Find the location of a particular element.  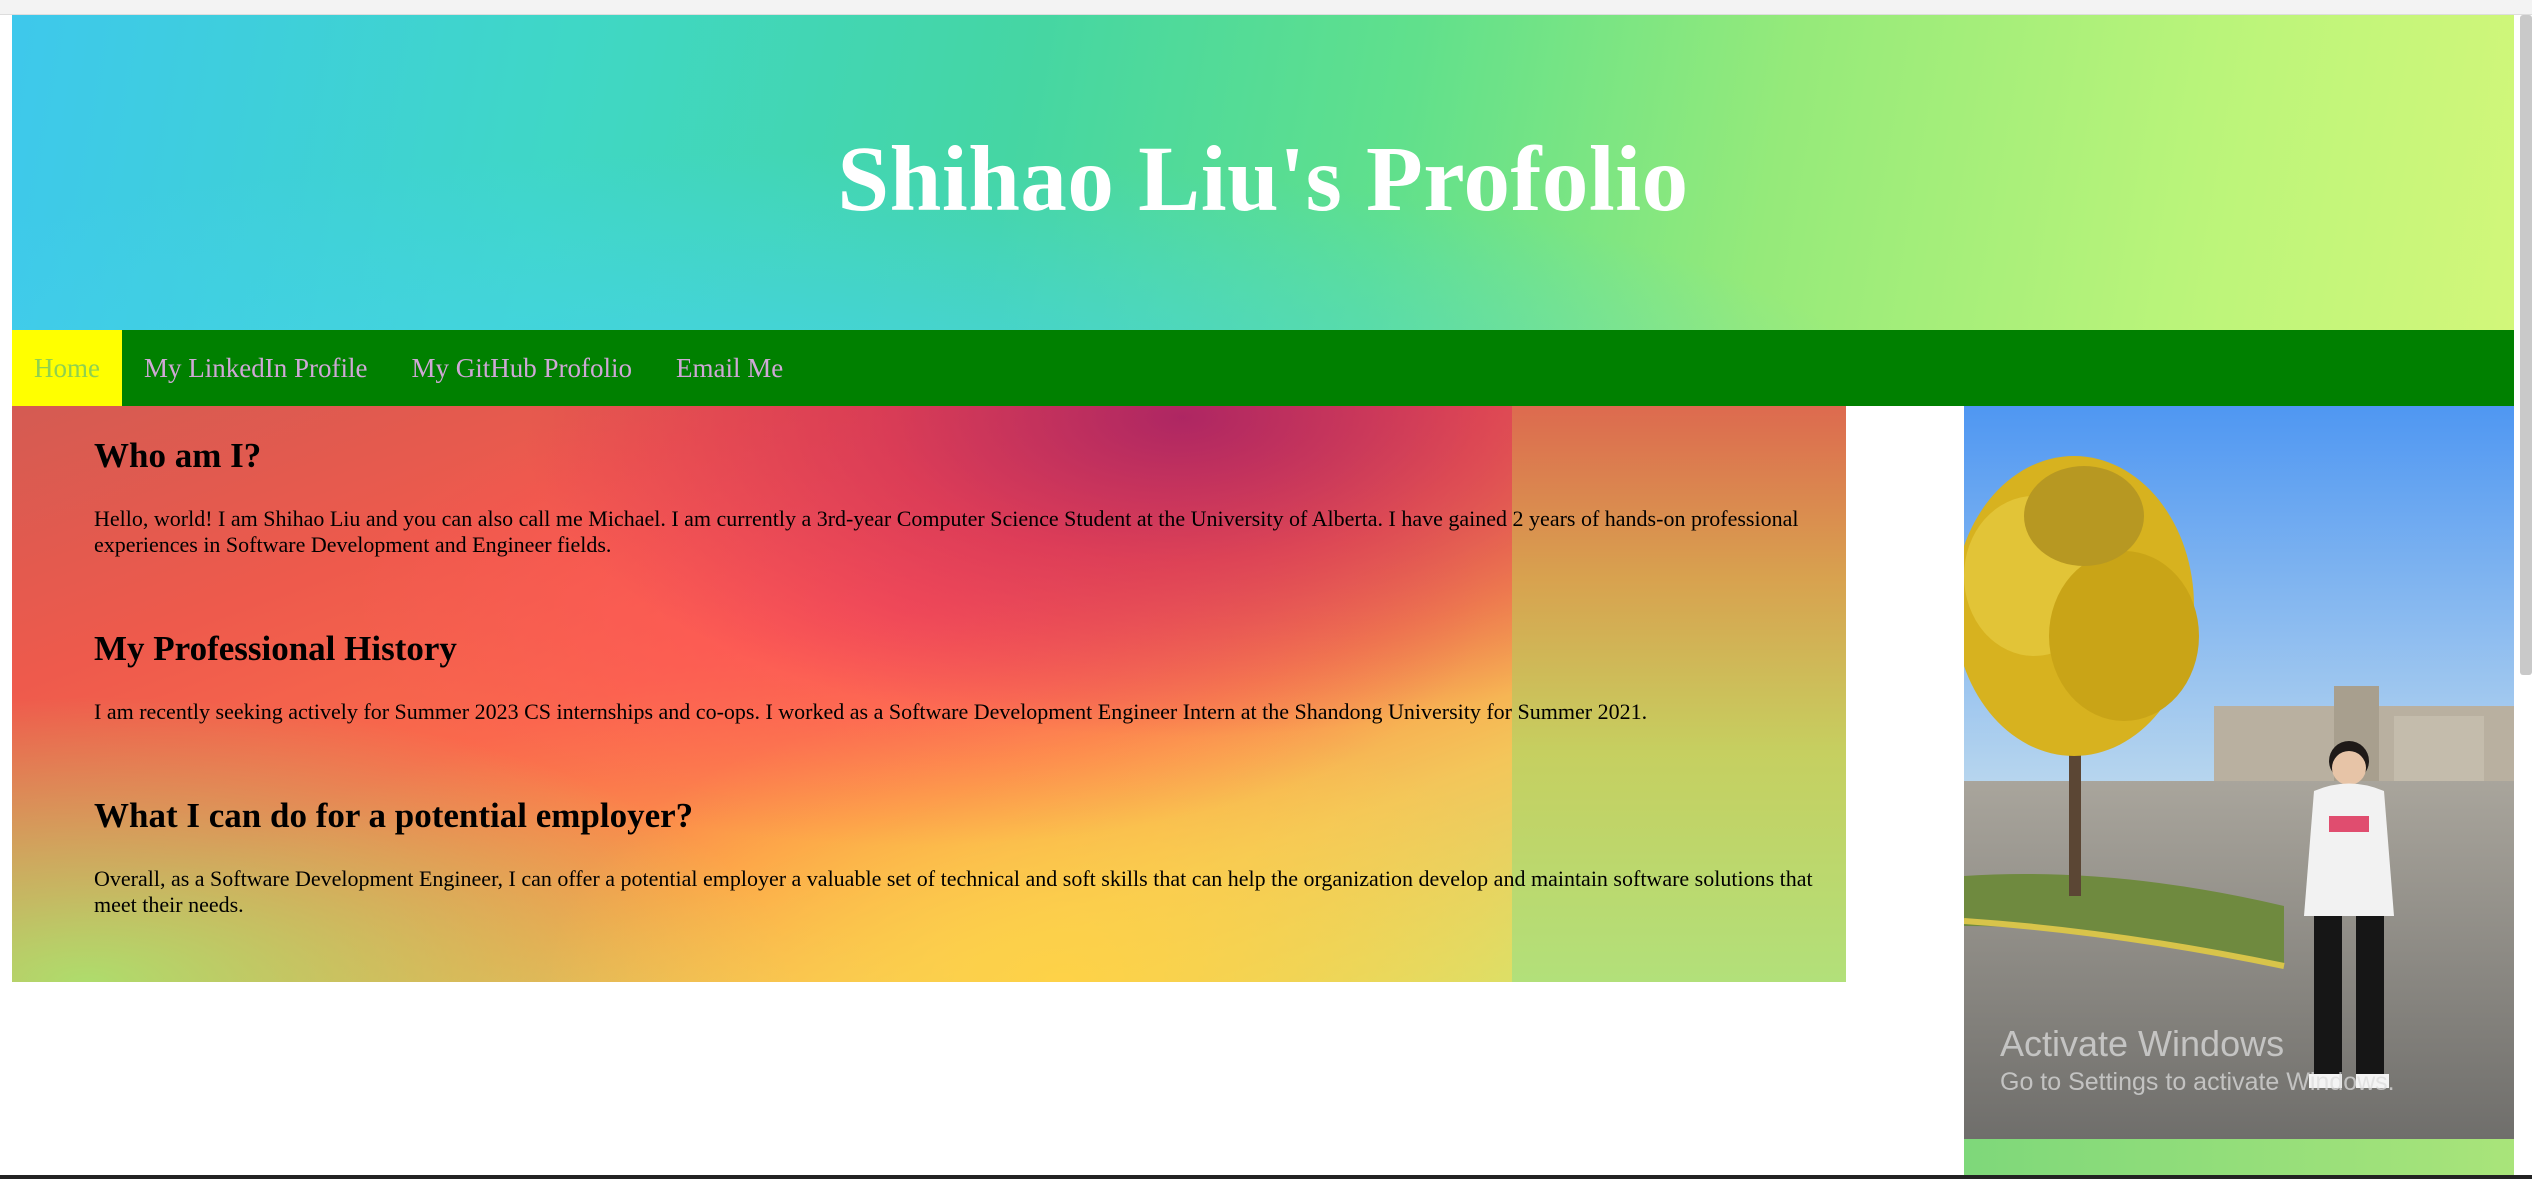

section-heading-who: Who am I? is located at coordinates (178, 455).